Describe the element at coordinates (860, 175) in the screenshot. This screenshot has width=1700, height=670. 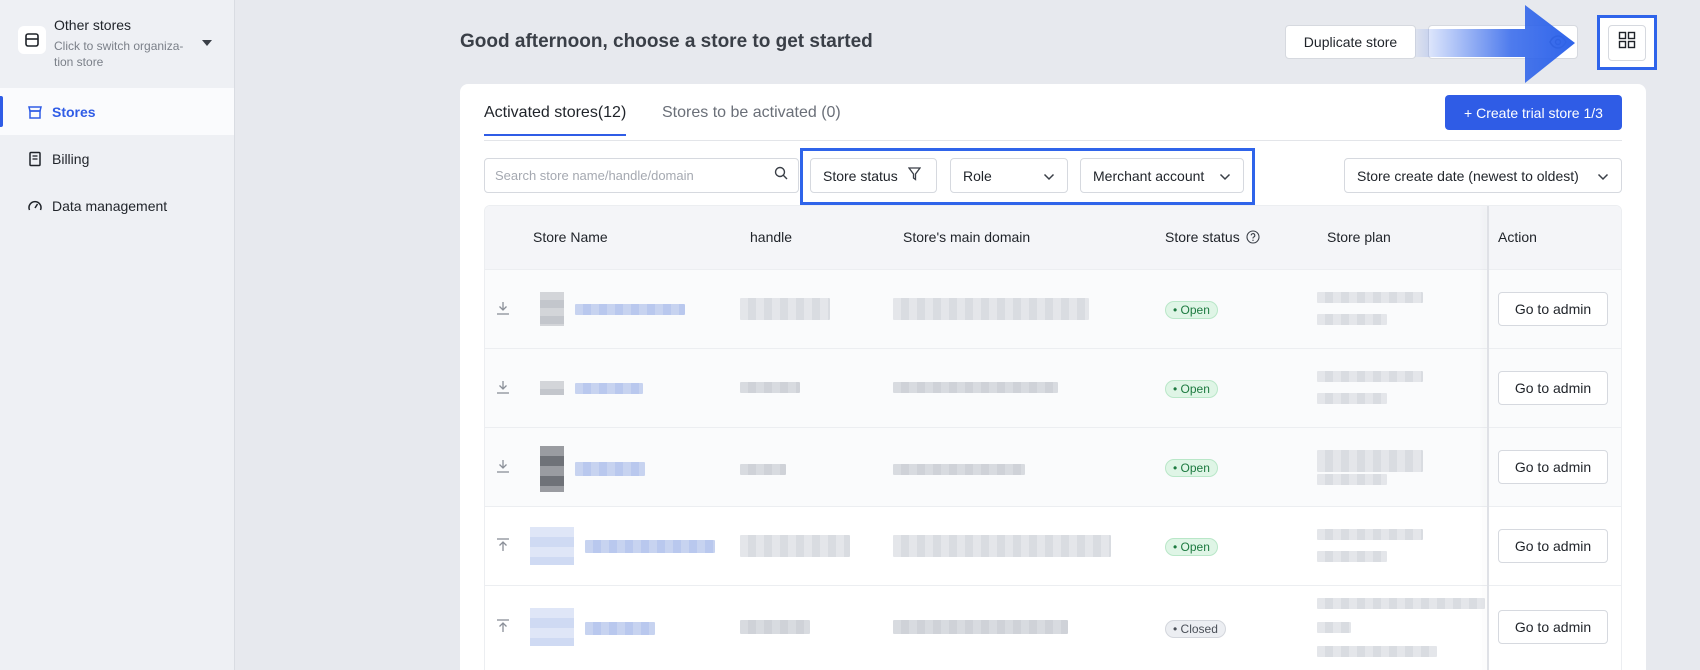
I see `filter-label: Store status` at that location.